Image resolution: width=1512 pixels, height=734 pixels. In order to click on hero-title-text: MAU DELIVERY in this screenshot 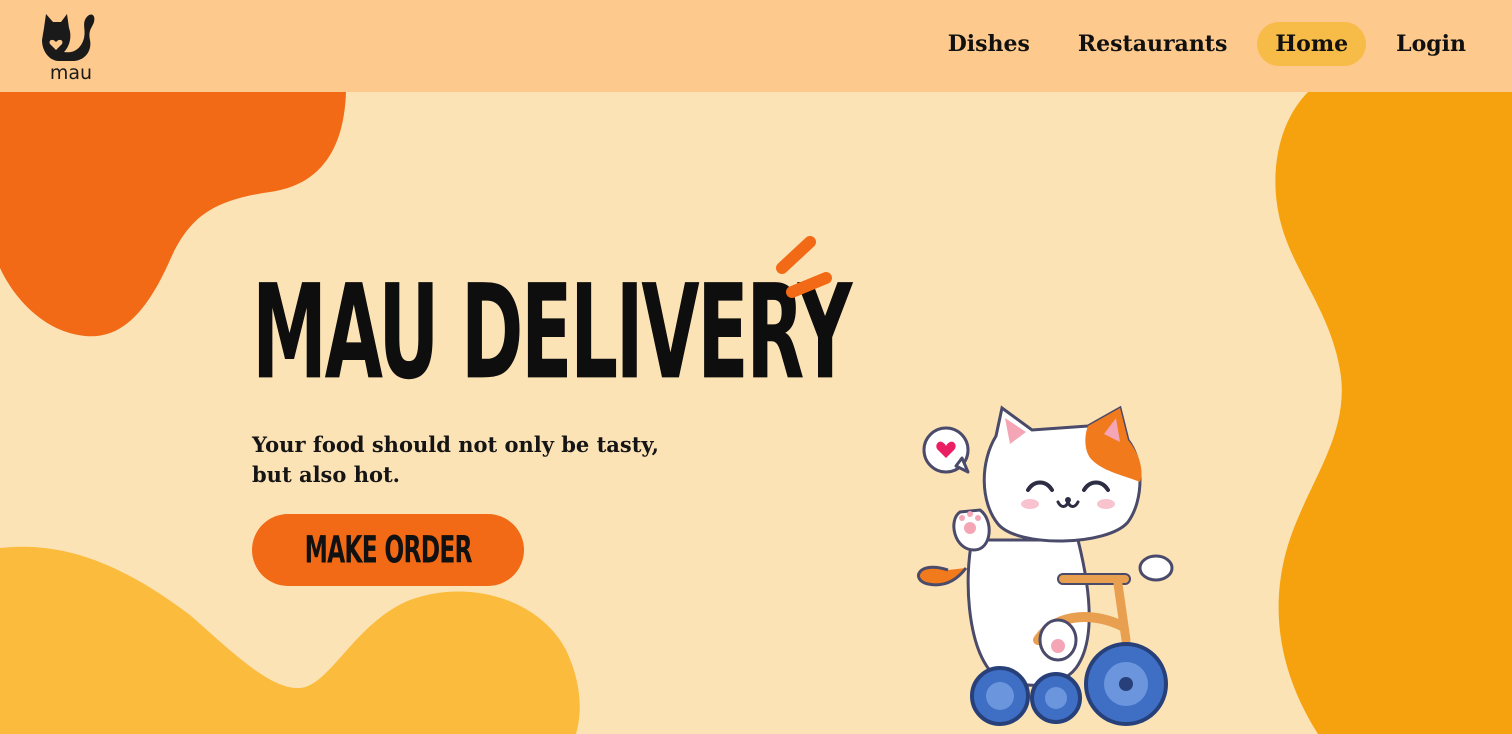, I will do `click(552, 332)`.